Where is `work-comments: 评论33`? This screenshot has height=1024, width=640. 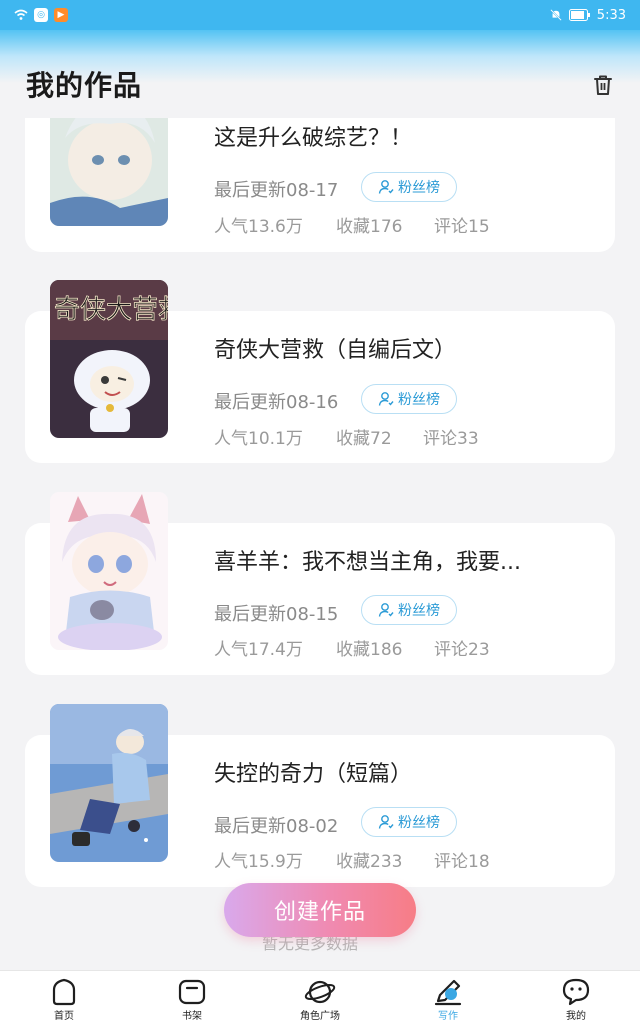
work-comments: 评论33 is located at coordinates (451, 439).